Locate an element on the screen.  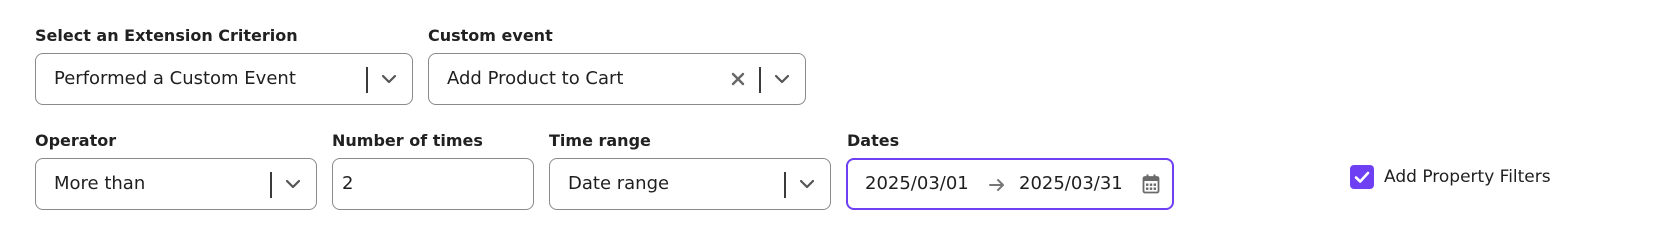
time-range-select: Date range is located at coordinates (690, 184).